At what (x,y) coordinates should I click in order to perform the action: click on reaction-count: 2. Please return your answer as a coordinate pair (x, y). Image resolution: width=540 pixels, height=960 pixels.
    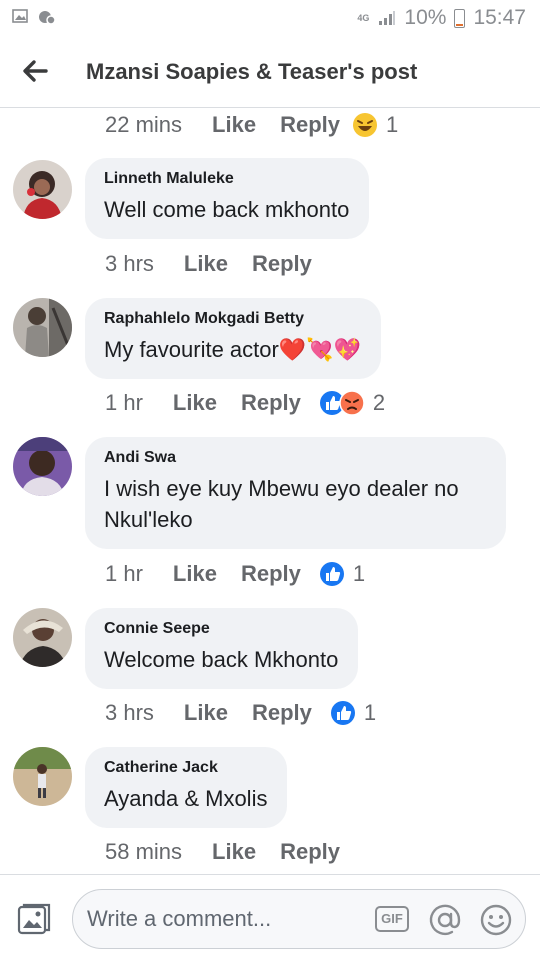
    Looking at the image, I should click on (379, 402).